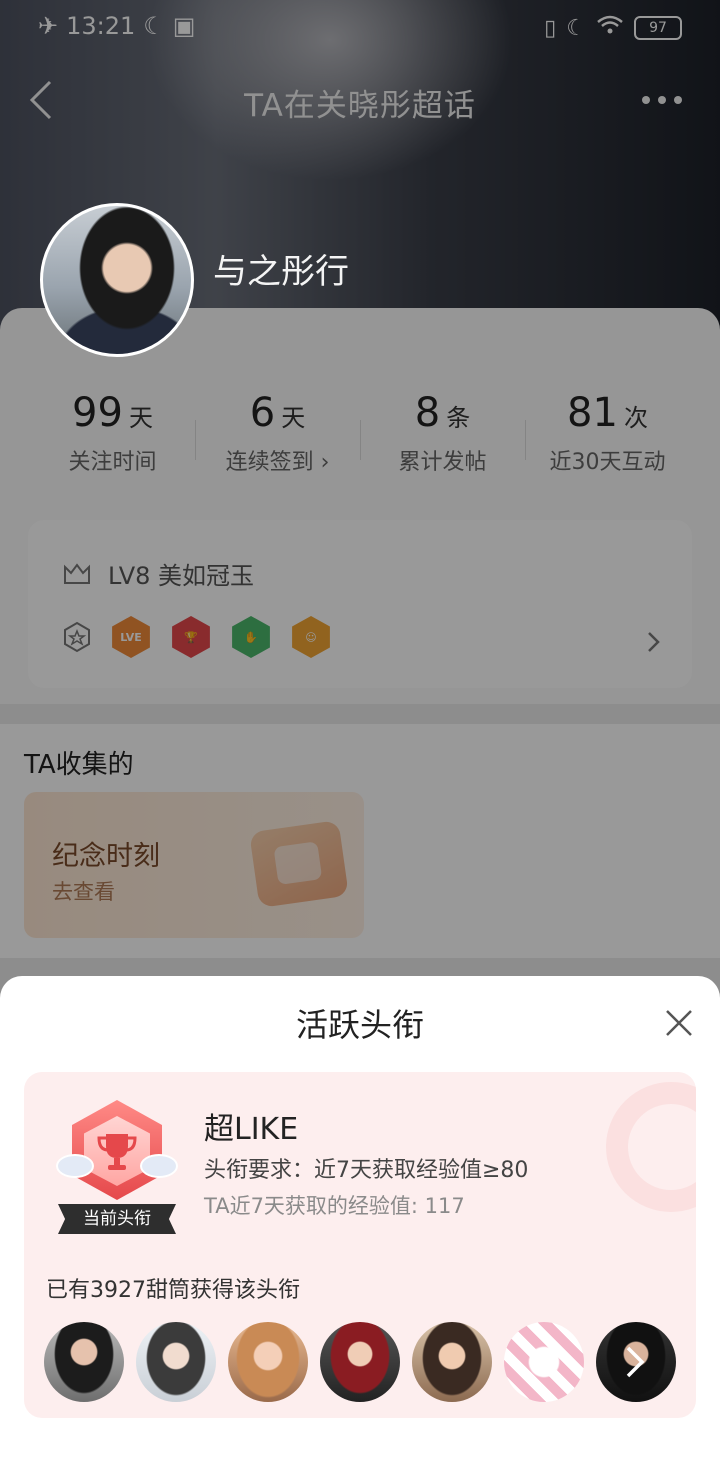  I want to click on chevron-right-icon, so click(635, 1362).